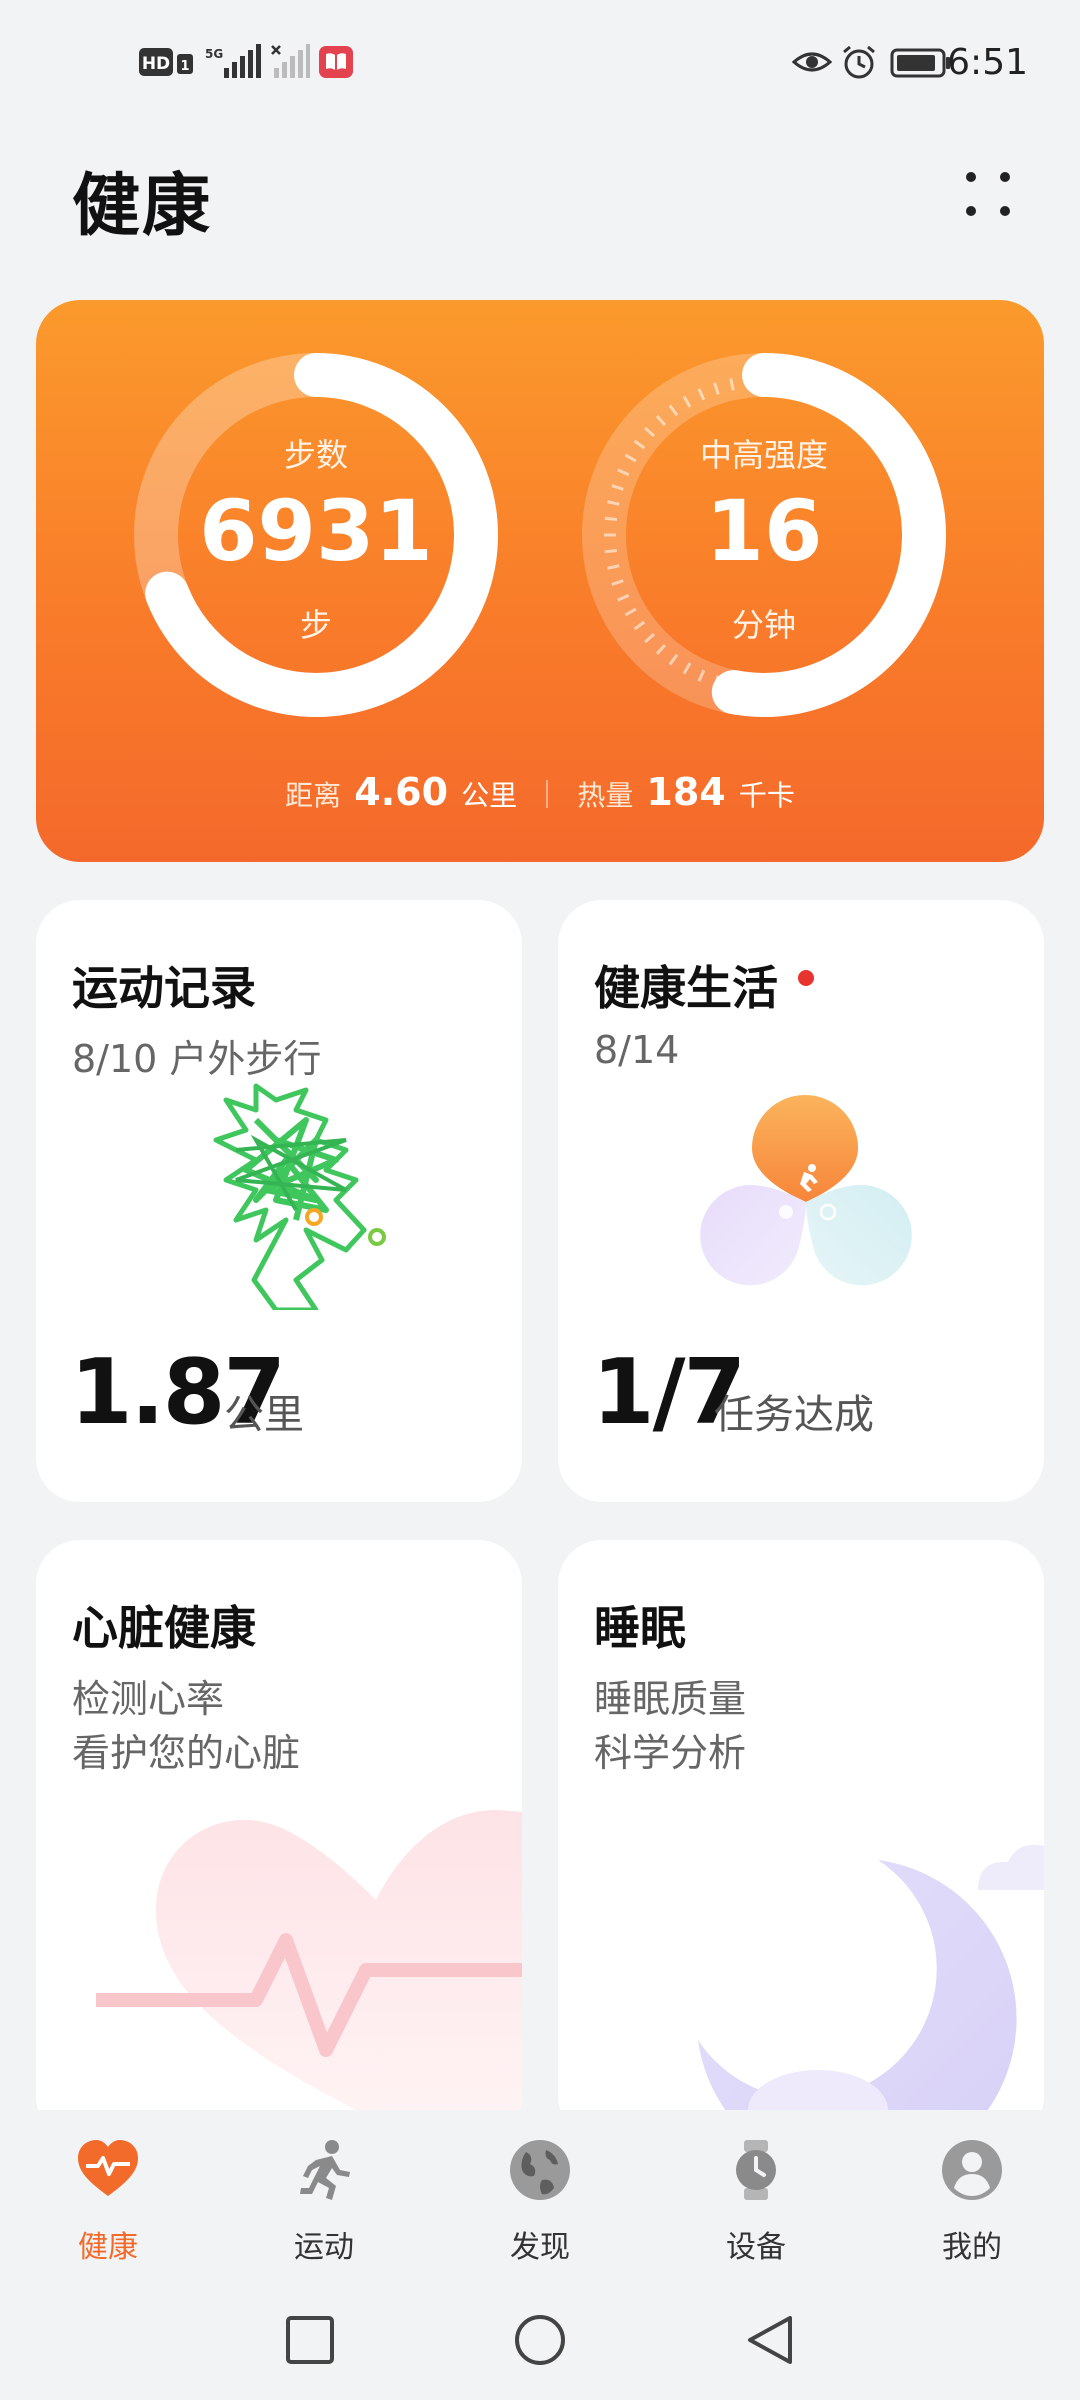 The width and height of the screenshot is (1080, 2400). What do you see at coordinates (324, 2247) in the screenshot?
I see `nav-label: 运动` at bounding box center [324, 2247].